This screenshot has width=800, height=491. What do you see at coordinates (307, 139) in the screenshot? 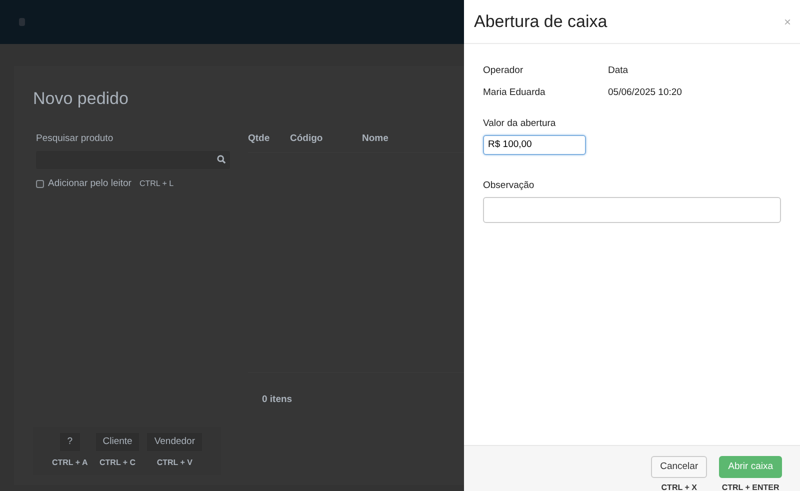
I see `column-header: Código` at bounding box center [307, 139].